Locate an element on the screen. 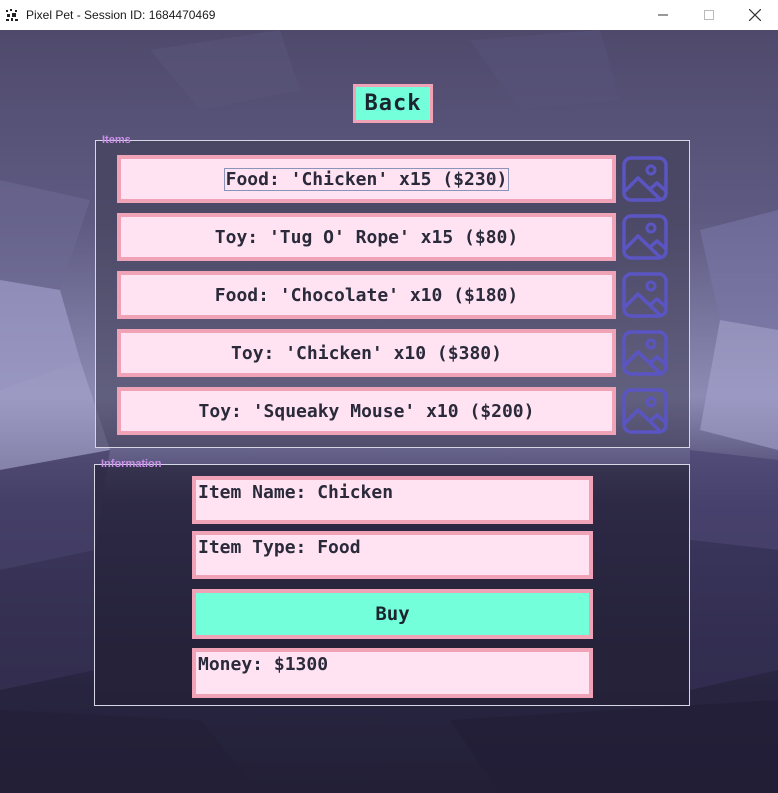 The width and height of the screenshot is (778, 793). shop-item-label: Food: 'Chicken' x15 ($230) is located at coordinates (366, 179).